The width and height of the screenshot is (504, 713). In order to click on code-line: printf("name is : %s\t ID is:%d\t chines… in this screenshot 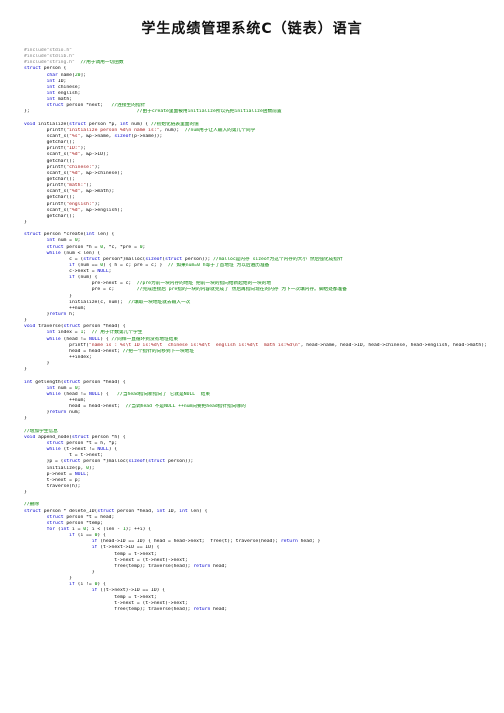, I will do `click(255, 345)`.